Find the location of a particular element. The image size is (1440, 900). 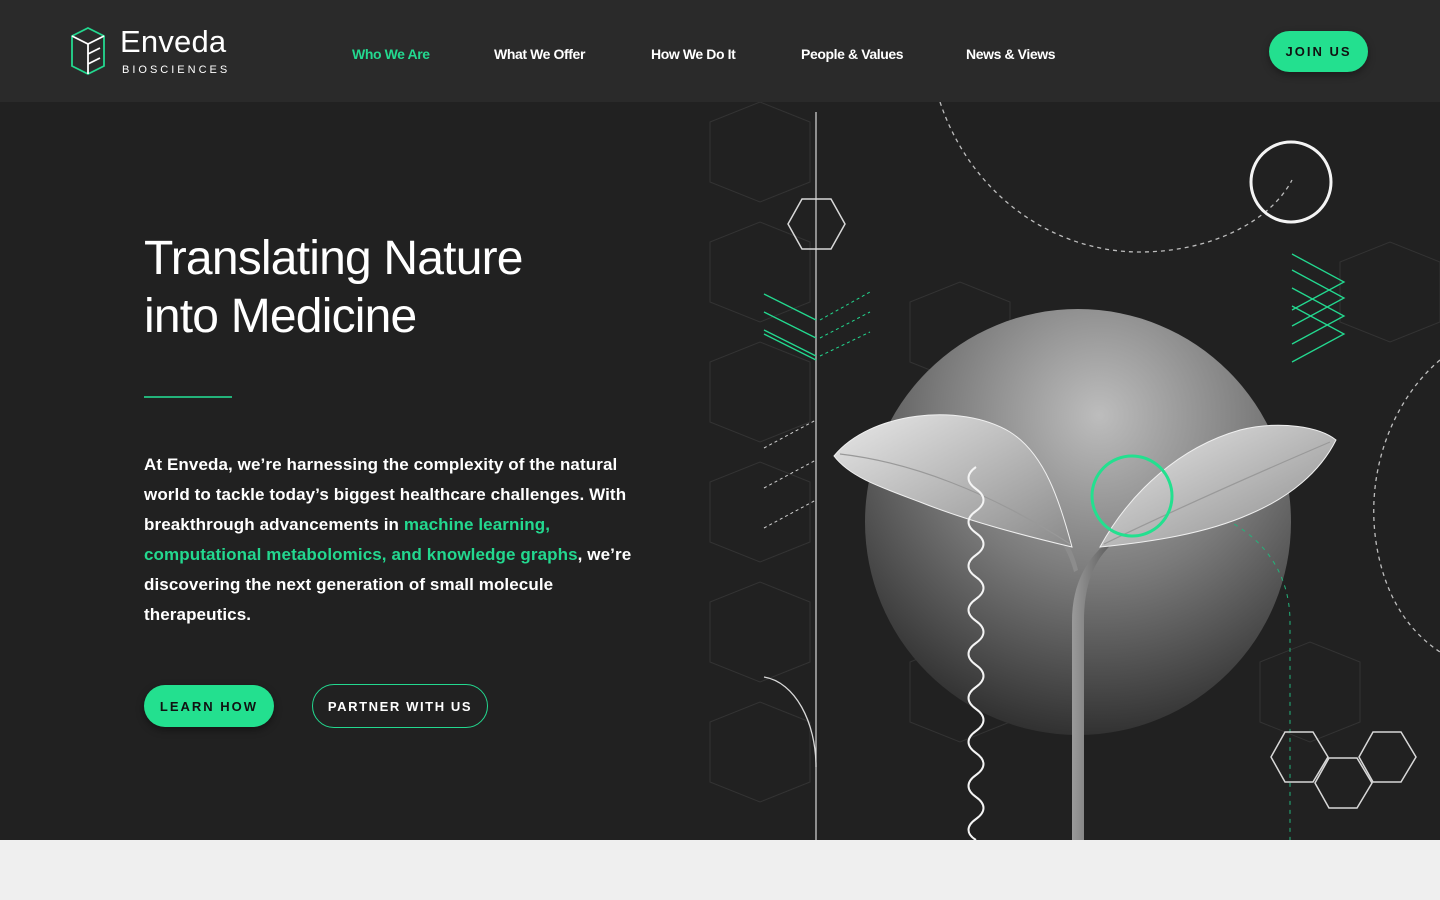

logo-wordmark: Enveda is located at coordinates (173, 41).